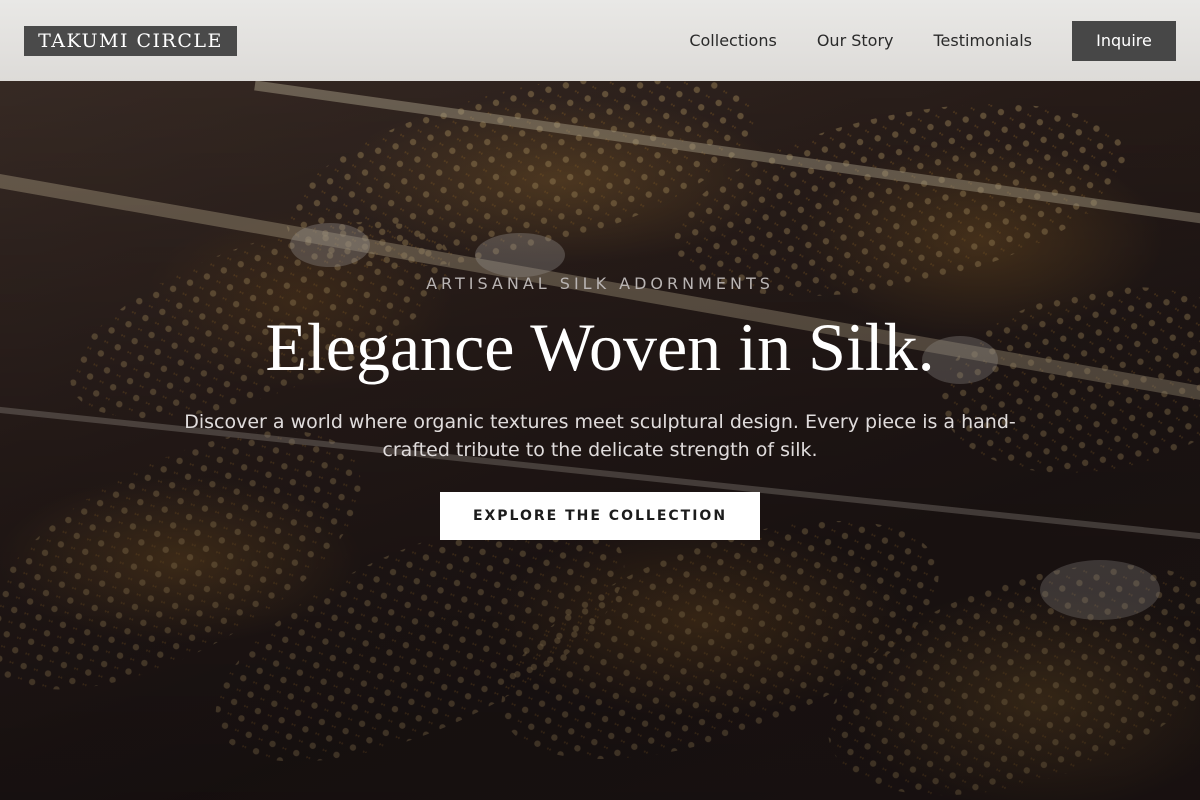  I want to click on hero-headline: Elegance Woven in Silk., so click(600, 347).